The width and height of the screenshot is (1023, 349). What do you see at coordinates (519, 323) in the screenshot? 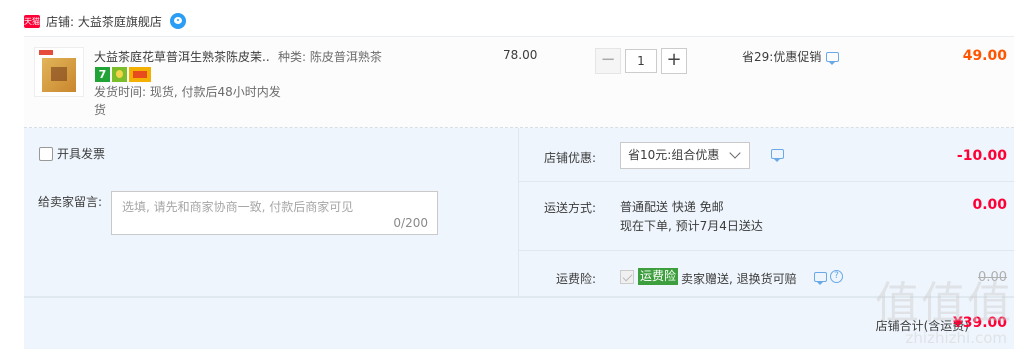
I see `shop-total-row: 店铺合计(含运费) ¥39.00` at bounding box center [519, 323].